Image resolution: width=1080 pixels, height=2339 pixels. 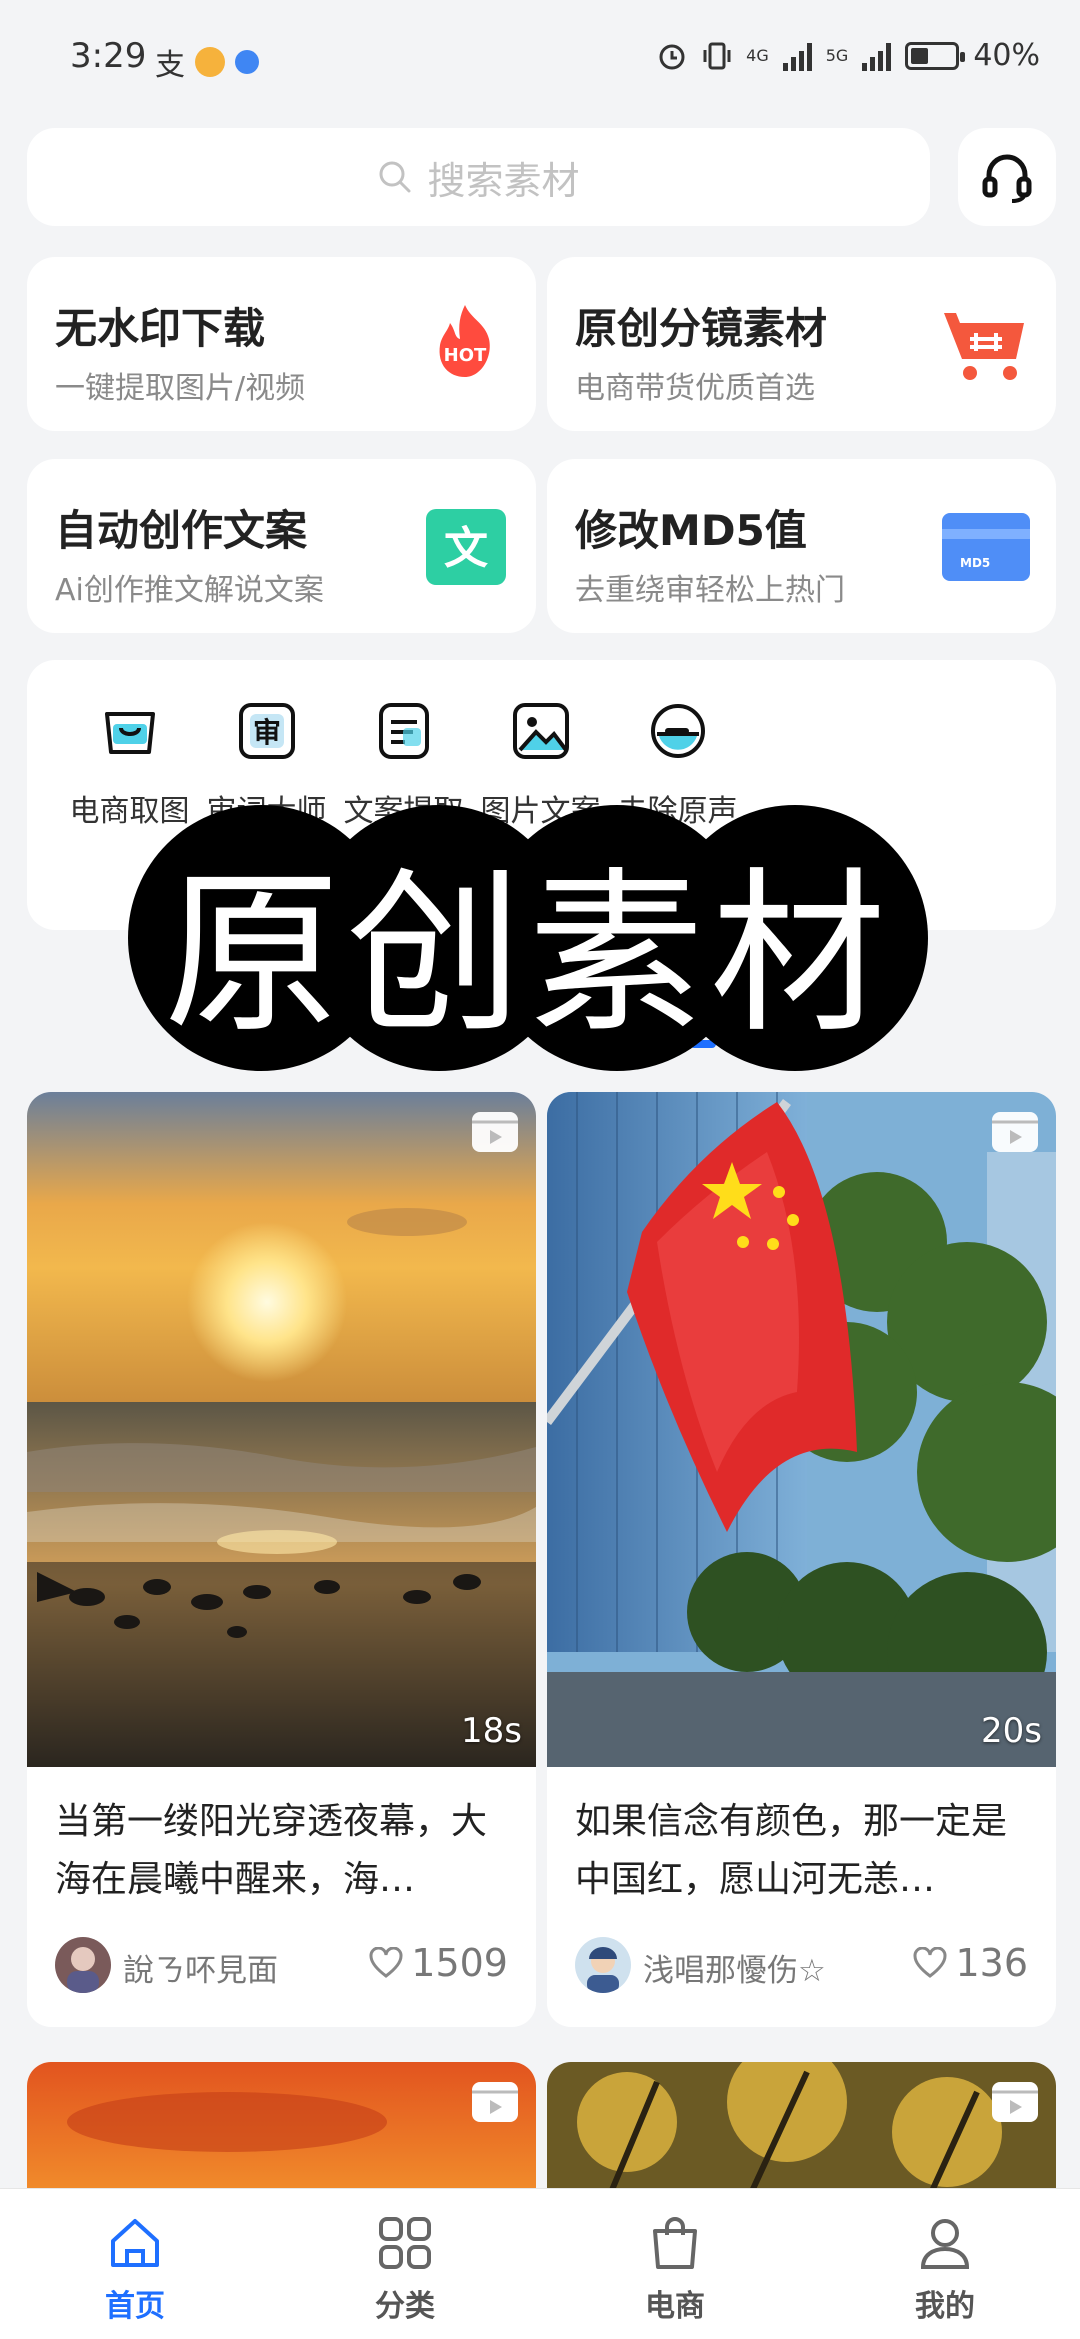 What do you see at coordinates (465, 355) in the screenshot?
I see `hot-badge: HOT` at bounding box center [465, 355].